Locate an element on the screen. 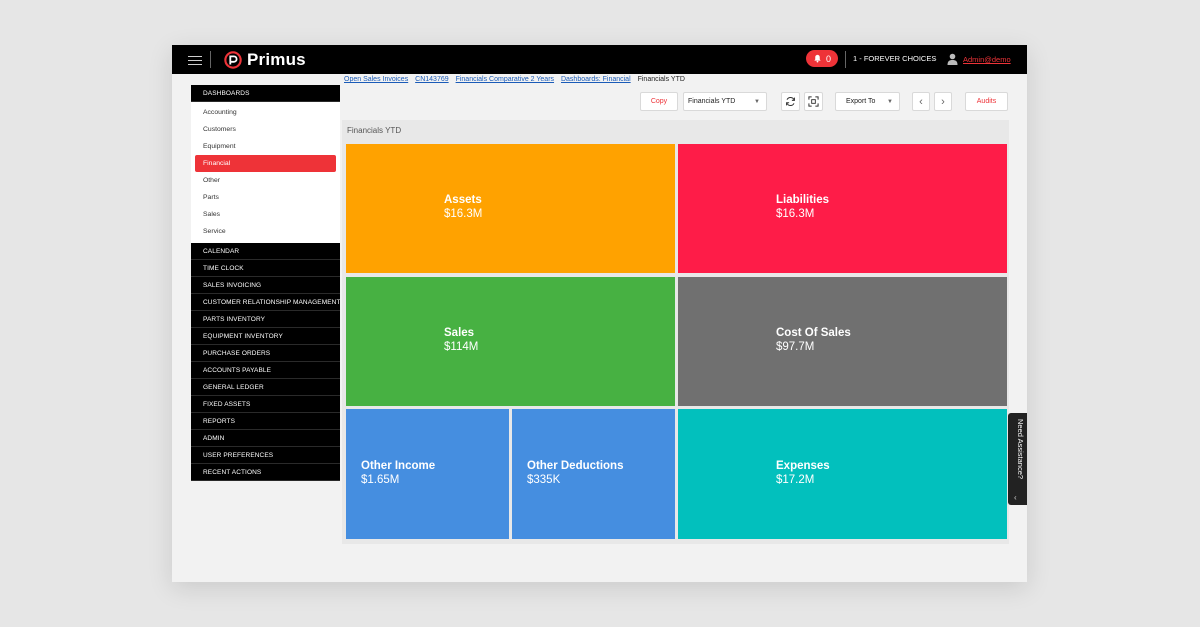 The image size is (1200, 627). sidebar-section-equipment-inventory: EQUIPMENT INVENTORY is located at coordinates (265, 336).